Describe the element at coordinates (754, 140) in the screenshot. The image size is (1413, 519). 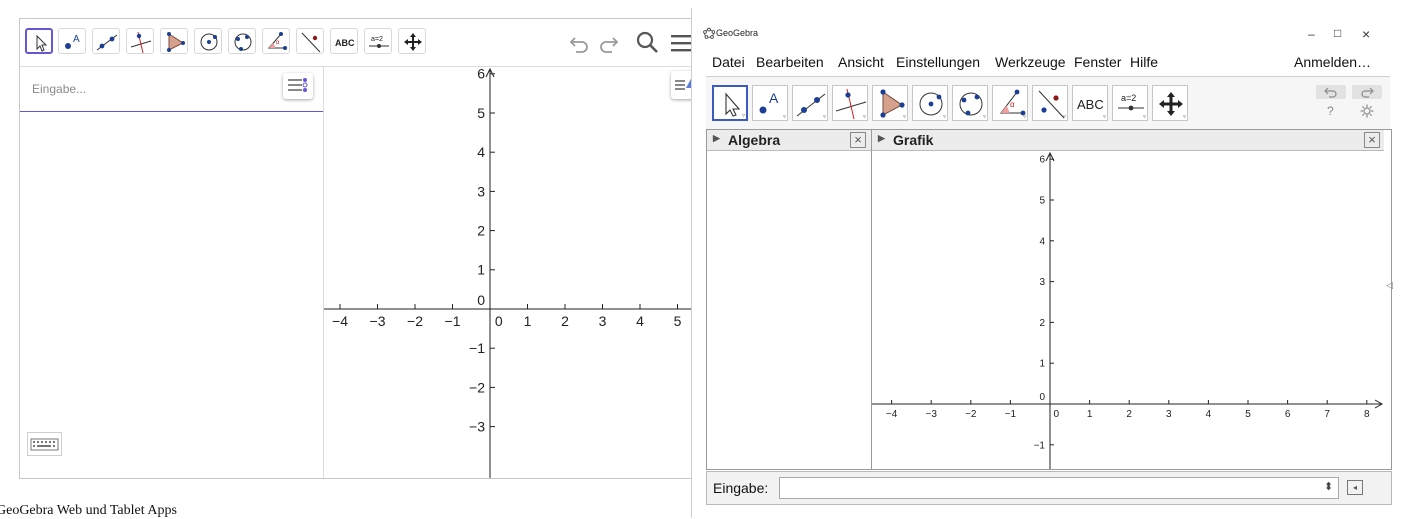
I see `algebra-title: Algebra` at that location.